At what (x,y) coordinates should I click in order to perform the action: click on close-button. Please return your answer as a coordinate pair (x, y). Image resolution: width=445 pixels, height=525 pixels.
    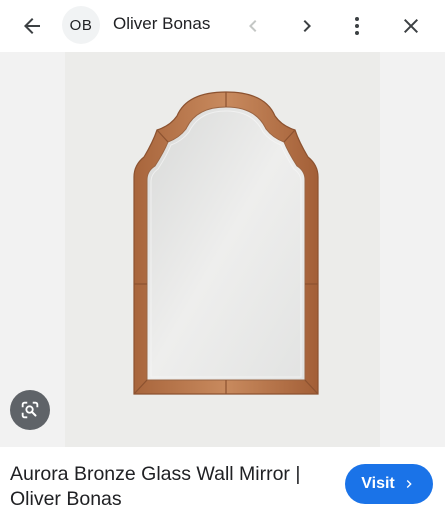
    Looking at the image, I should click on (411, 26).